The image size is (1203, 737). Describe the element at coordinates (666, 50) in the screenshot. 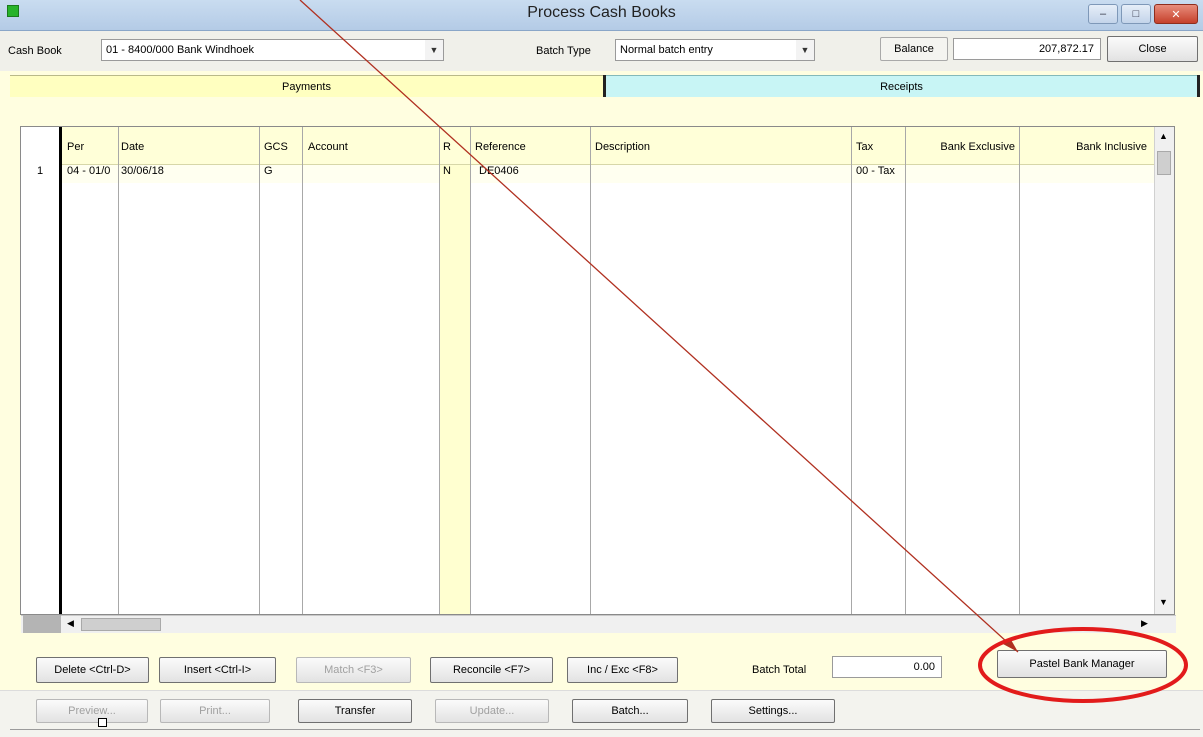

I see `batch-type-value: Normal batch entry` at that location.